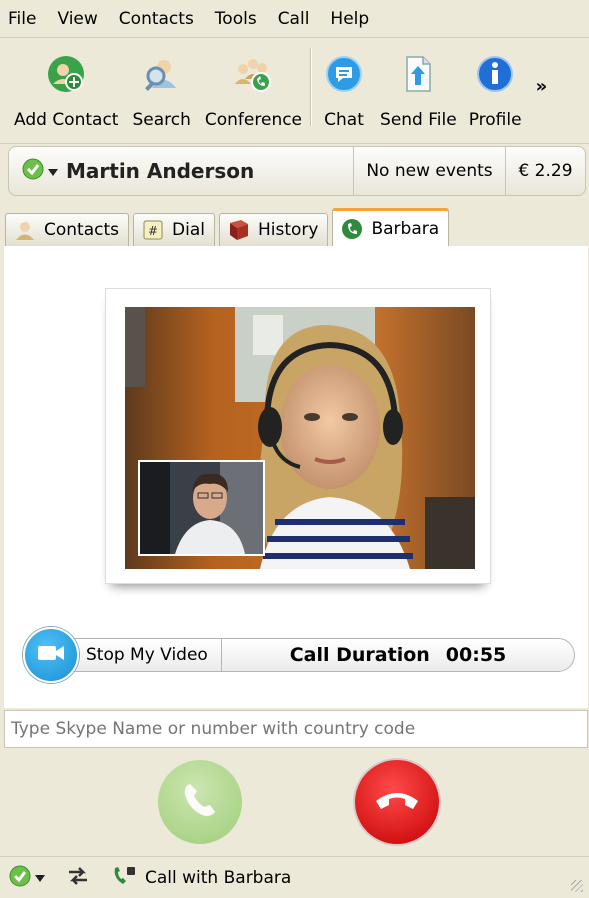 This screenshot has height=898, width=589. Describe the element at coordinates (476, 655) in the screenshot. I see `call-duration-value: 00:55` at that location.